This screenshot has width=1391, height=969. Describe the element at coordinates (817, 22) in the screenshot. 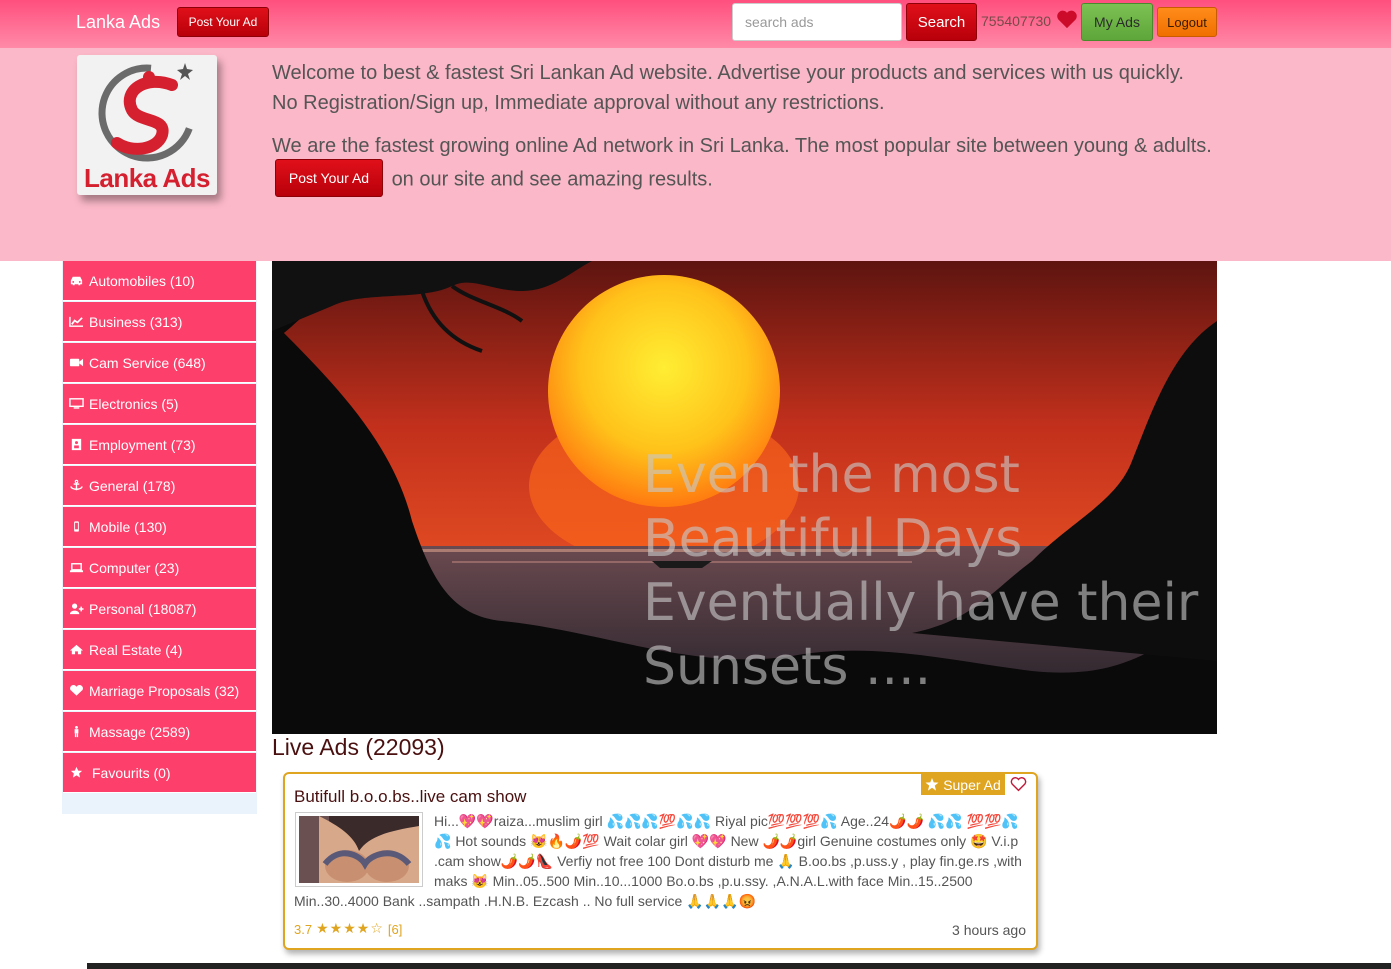

I see `search-input` at that location.